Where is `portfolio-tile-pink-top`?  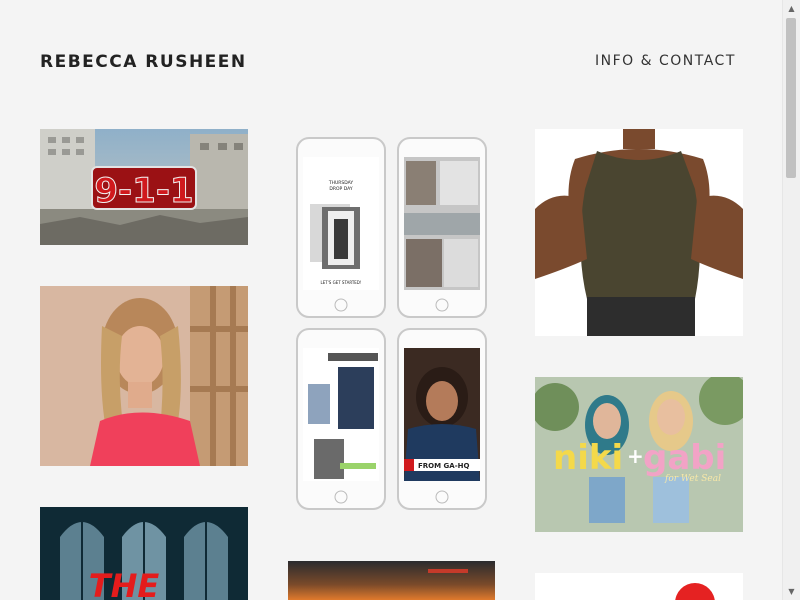
portfolio-tile-pink-top is located at coordinates (144, 376).